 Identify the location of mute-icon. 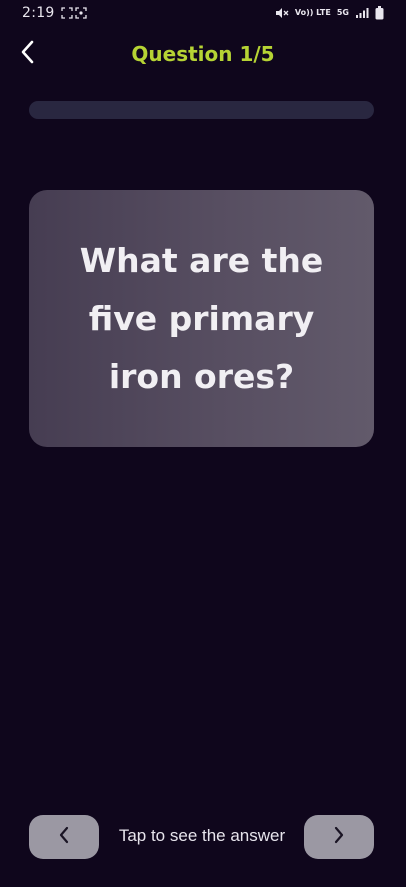
(282, 13).